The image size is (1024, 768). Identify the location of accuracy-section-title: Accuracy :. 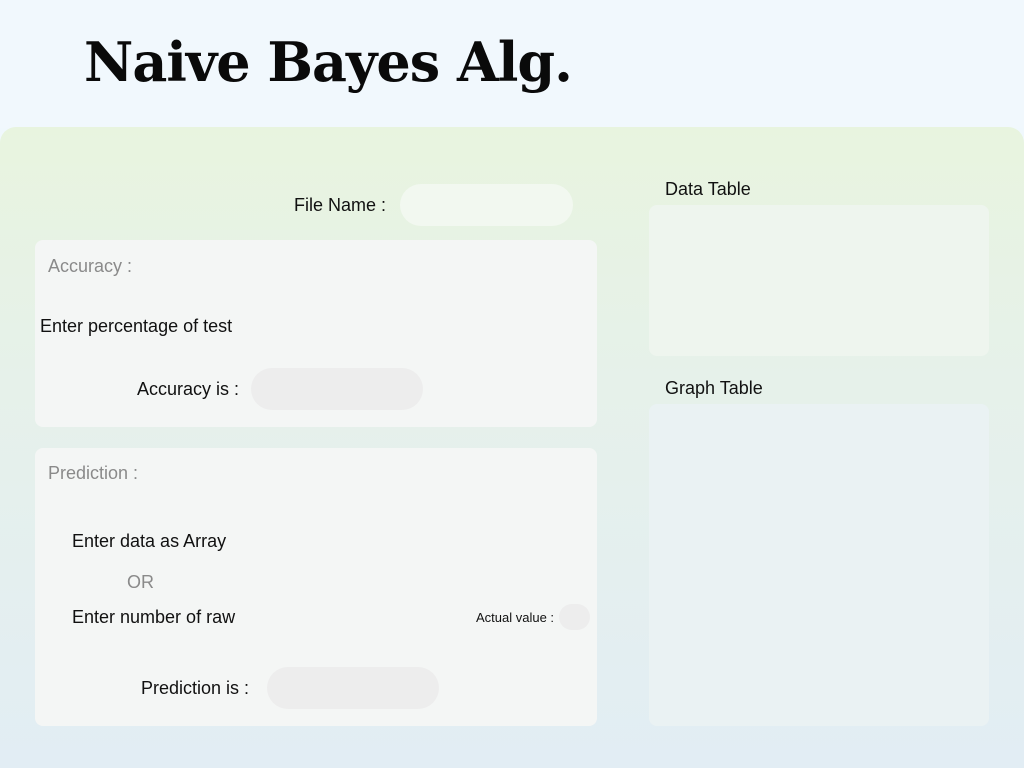
(90, 266).